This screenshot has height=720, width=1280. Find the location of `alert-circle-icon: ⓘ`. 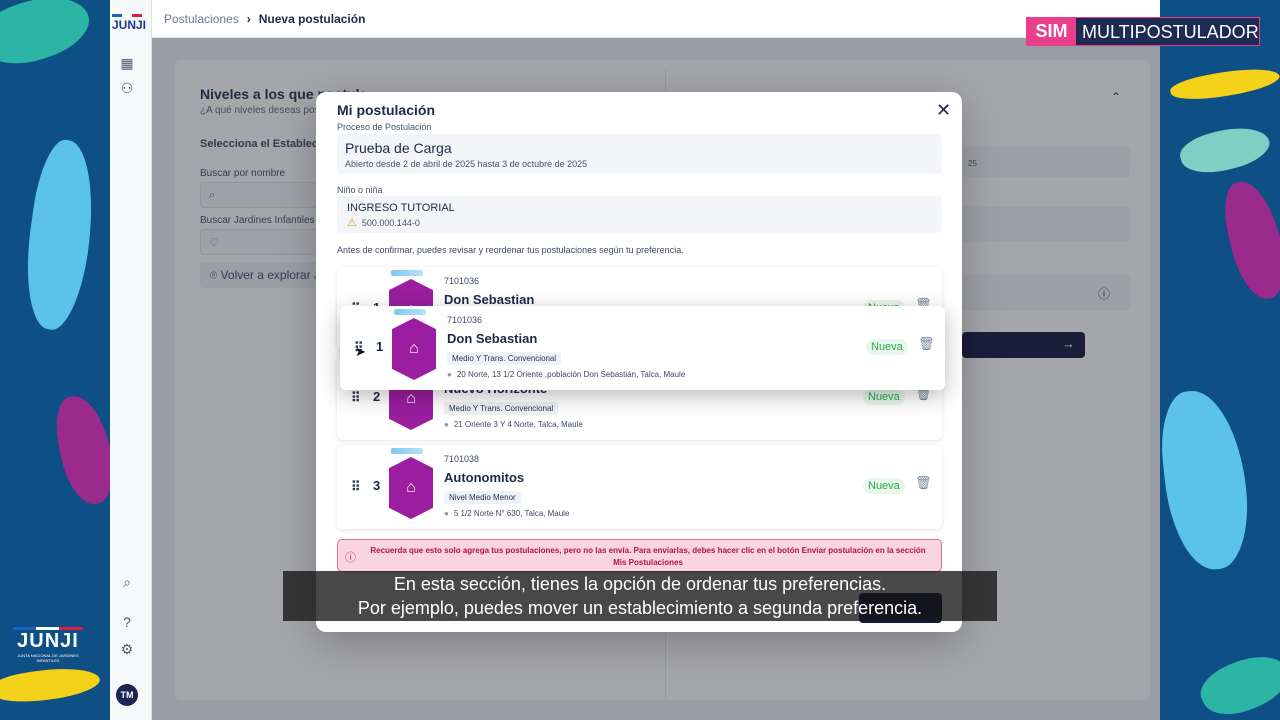

alert-circle-icon: ⓘ is located at coordinates (350, 558).